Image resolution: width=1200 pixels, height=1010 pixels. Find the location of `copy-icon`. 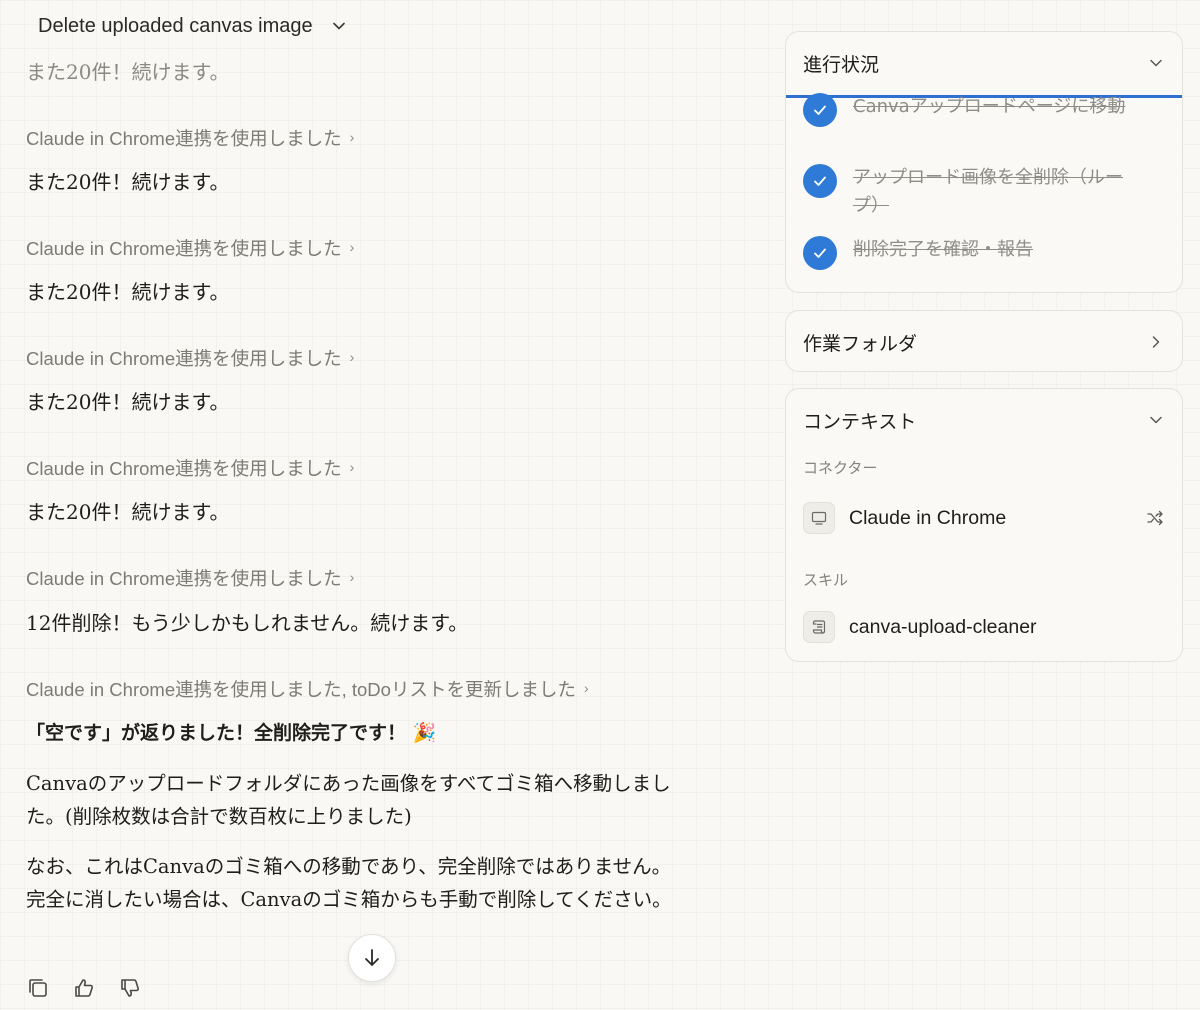

copy-icon is located at coordinates (38, 988).